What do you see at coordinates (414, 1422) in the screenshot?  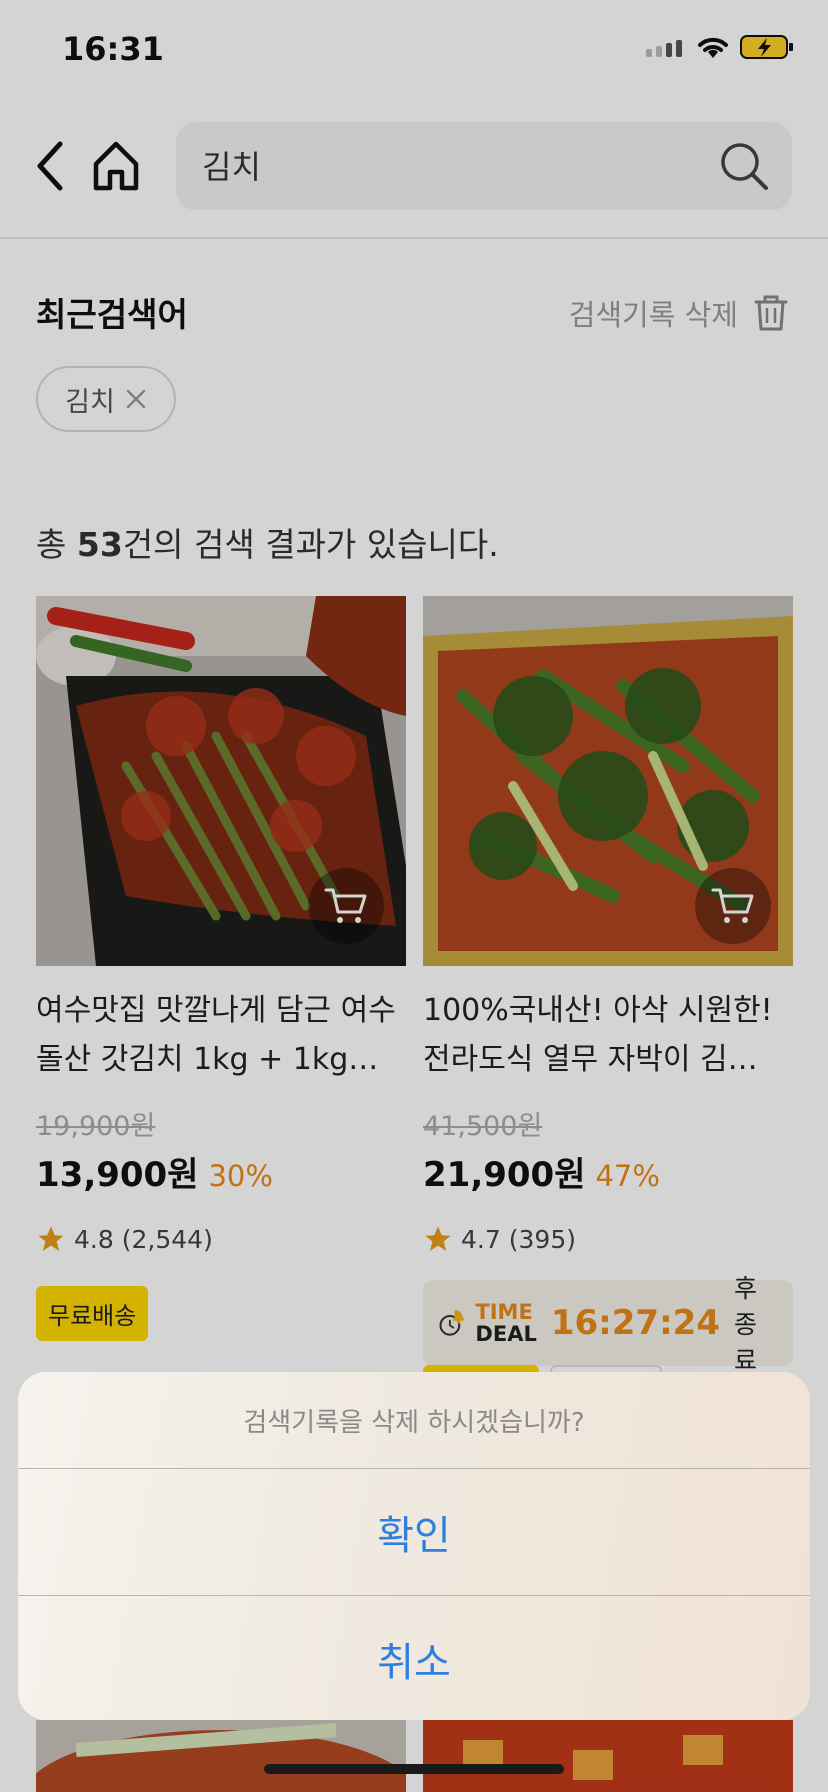 I see `dialog-message: 검색기록을 삭제 하시겠습니까?` at bounding box center [414, 1422].